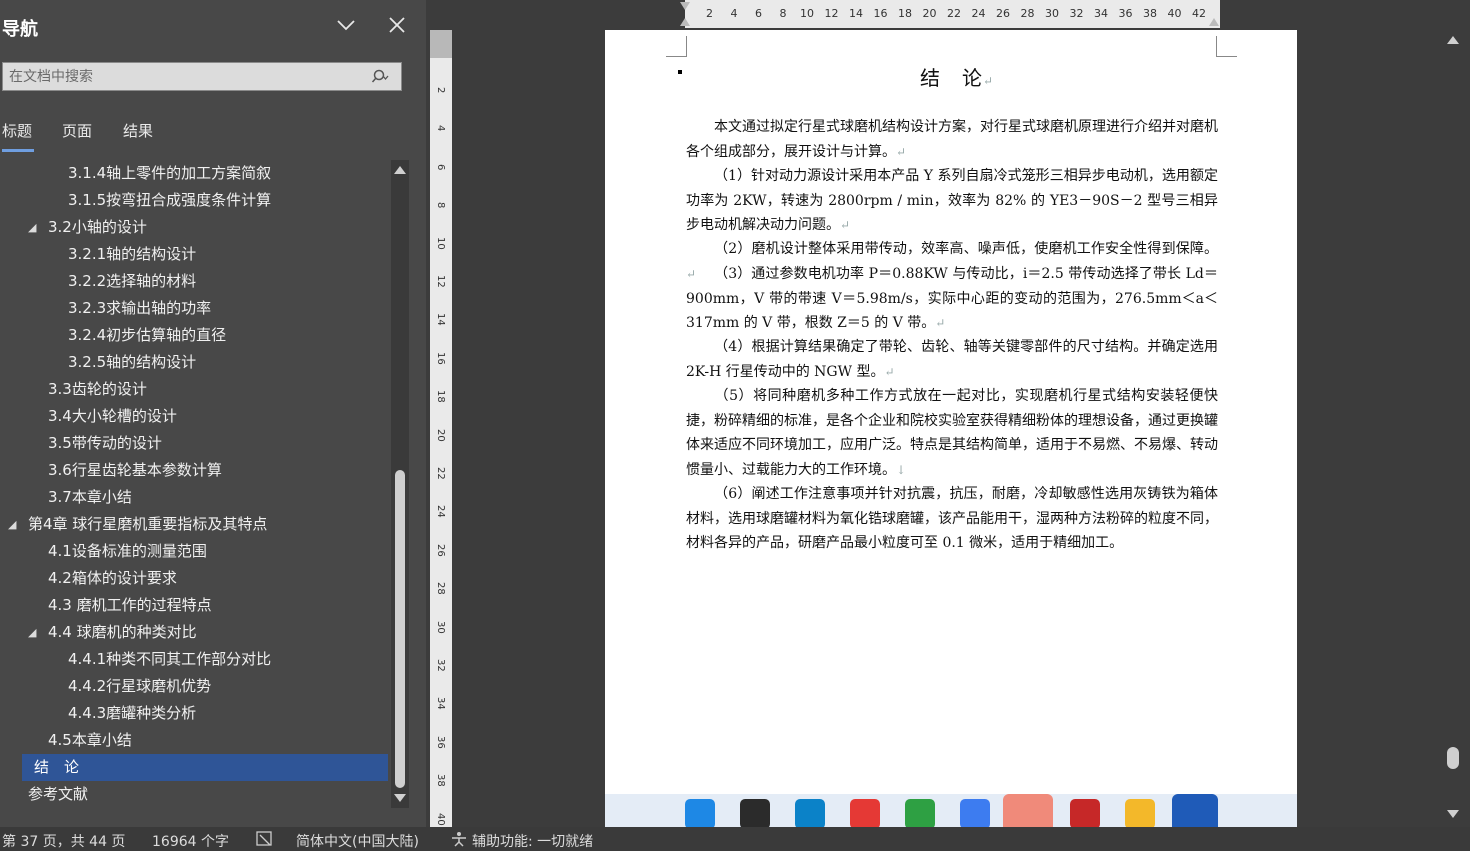 This screenshot has height=851, width=1470. What do you see at coordinates (265, 841) in the screenshot?
I see `proofing-icon` at bounding box center [265, 841].